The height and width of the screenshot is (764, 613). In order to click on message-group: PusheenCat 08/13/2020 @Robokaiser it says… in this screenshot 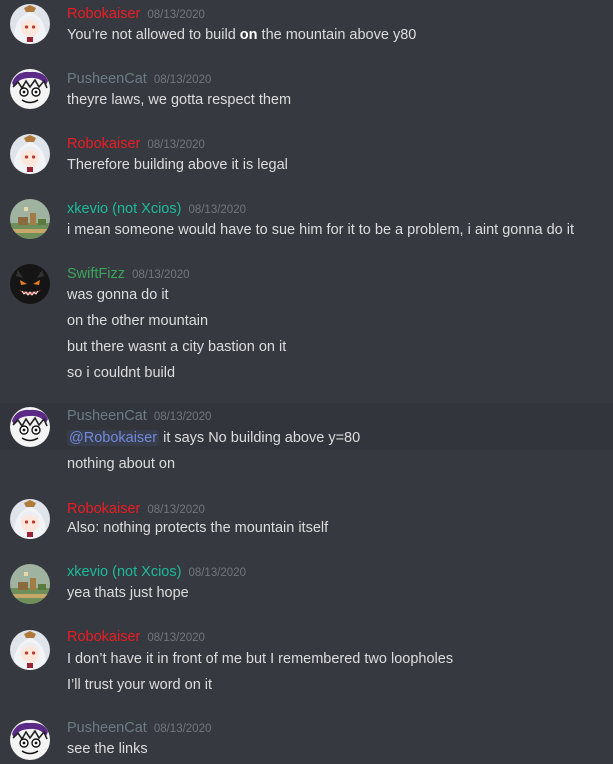, I will do `click(306, 443)`.